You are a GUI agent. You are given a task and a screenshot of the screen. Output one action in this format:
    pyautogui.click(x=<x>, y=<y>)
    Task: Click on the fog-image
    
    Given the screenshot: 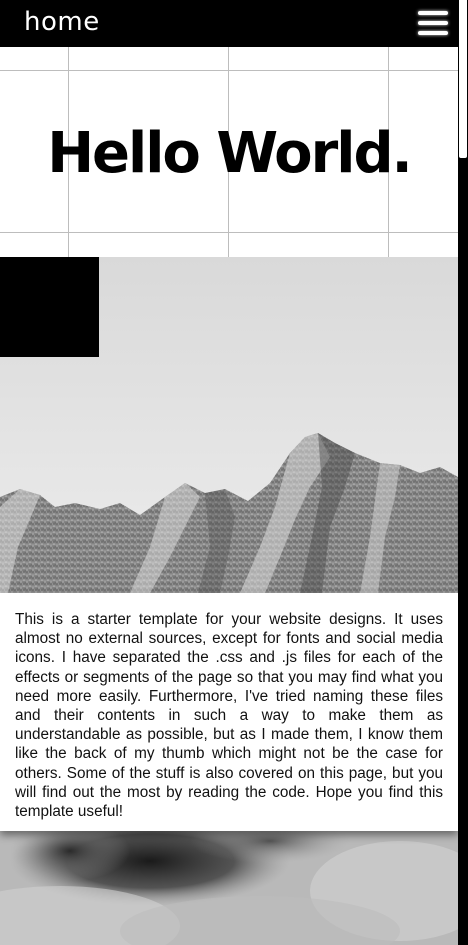 What is the action you would take?
    pyautogui.click(x=229, y=888)
    